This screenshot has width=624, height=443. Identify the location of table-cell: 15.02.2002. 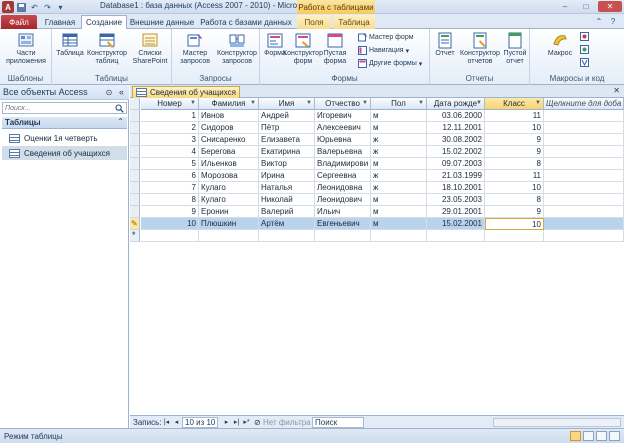
(456, 152).